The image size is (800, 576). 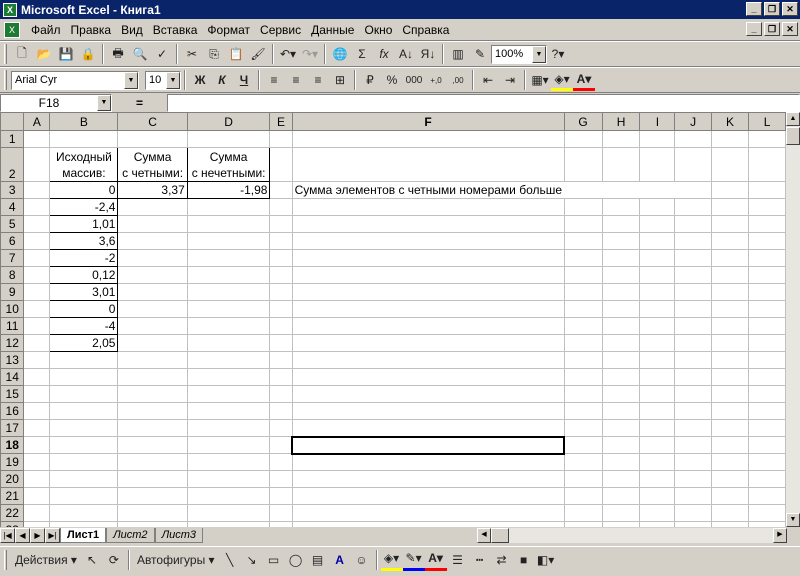 I want to click on chevron-down-icon: ▼, so click(x=539, y=54).